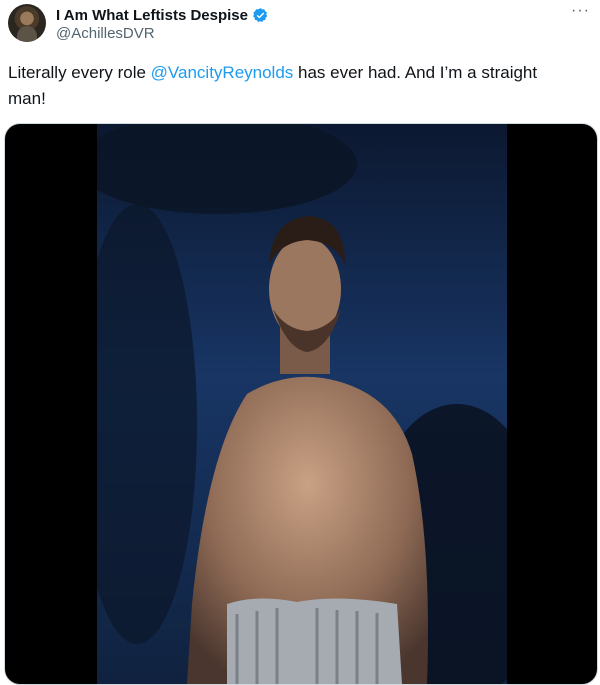 The height and width of the screenshot is (685, 600). Describe the element at coordinates (222, 72) in the screenshot. I see `mention-link: @VancityReynolds` at that location.